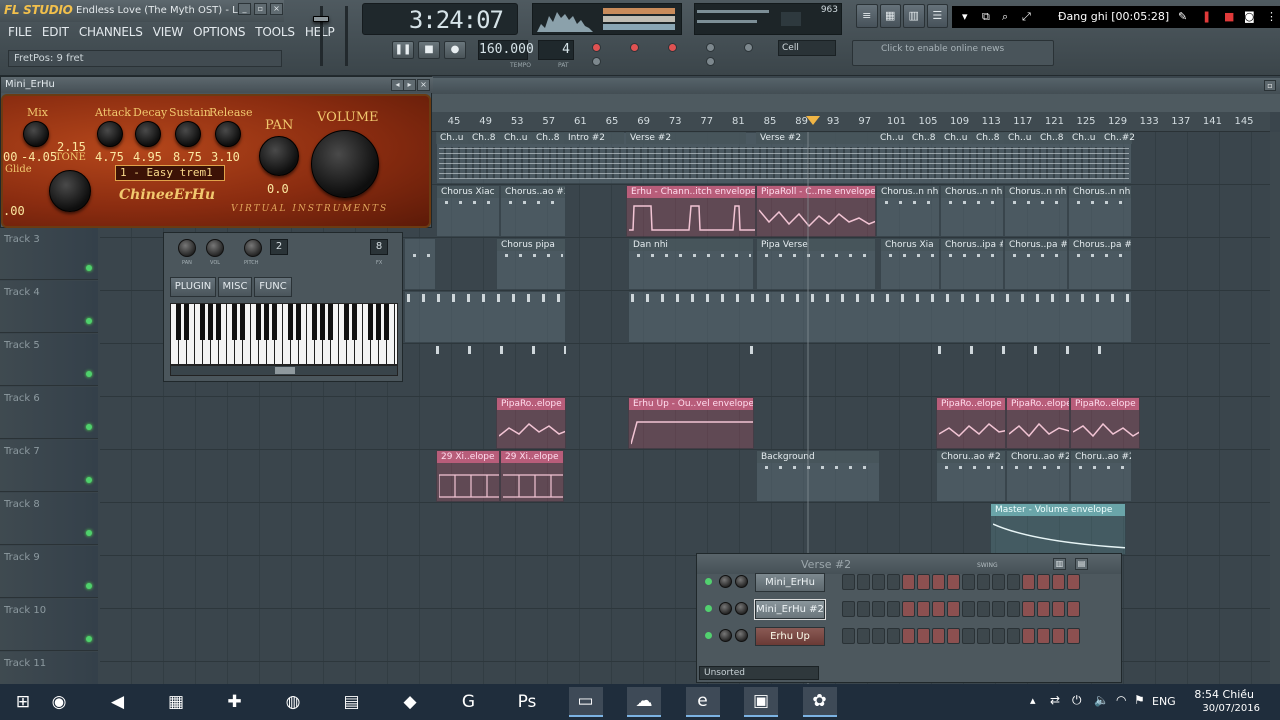  I want to click on metronome-toggle, so click(748, 47).